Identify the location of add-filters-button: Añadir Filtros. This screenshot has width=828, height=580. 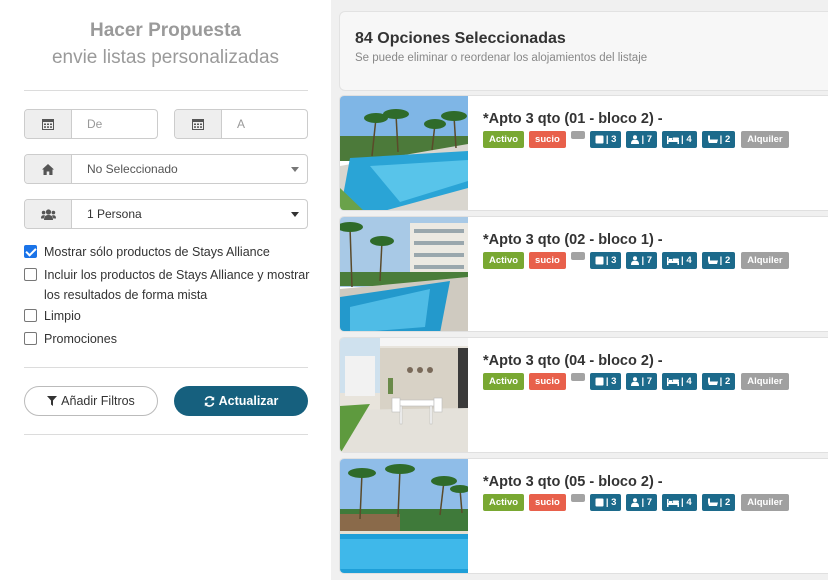
(91, 401).